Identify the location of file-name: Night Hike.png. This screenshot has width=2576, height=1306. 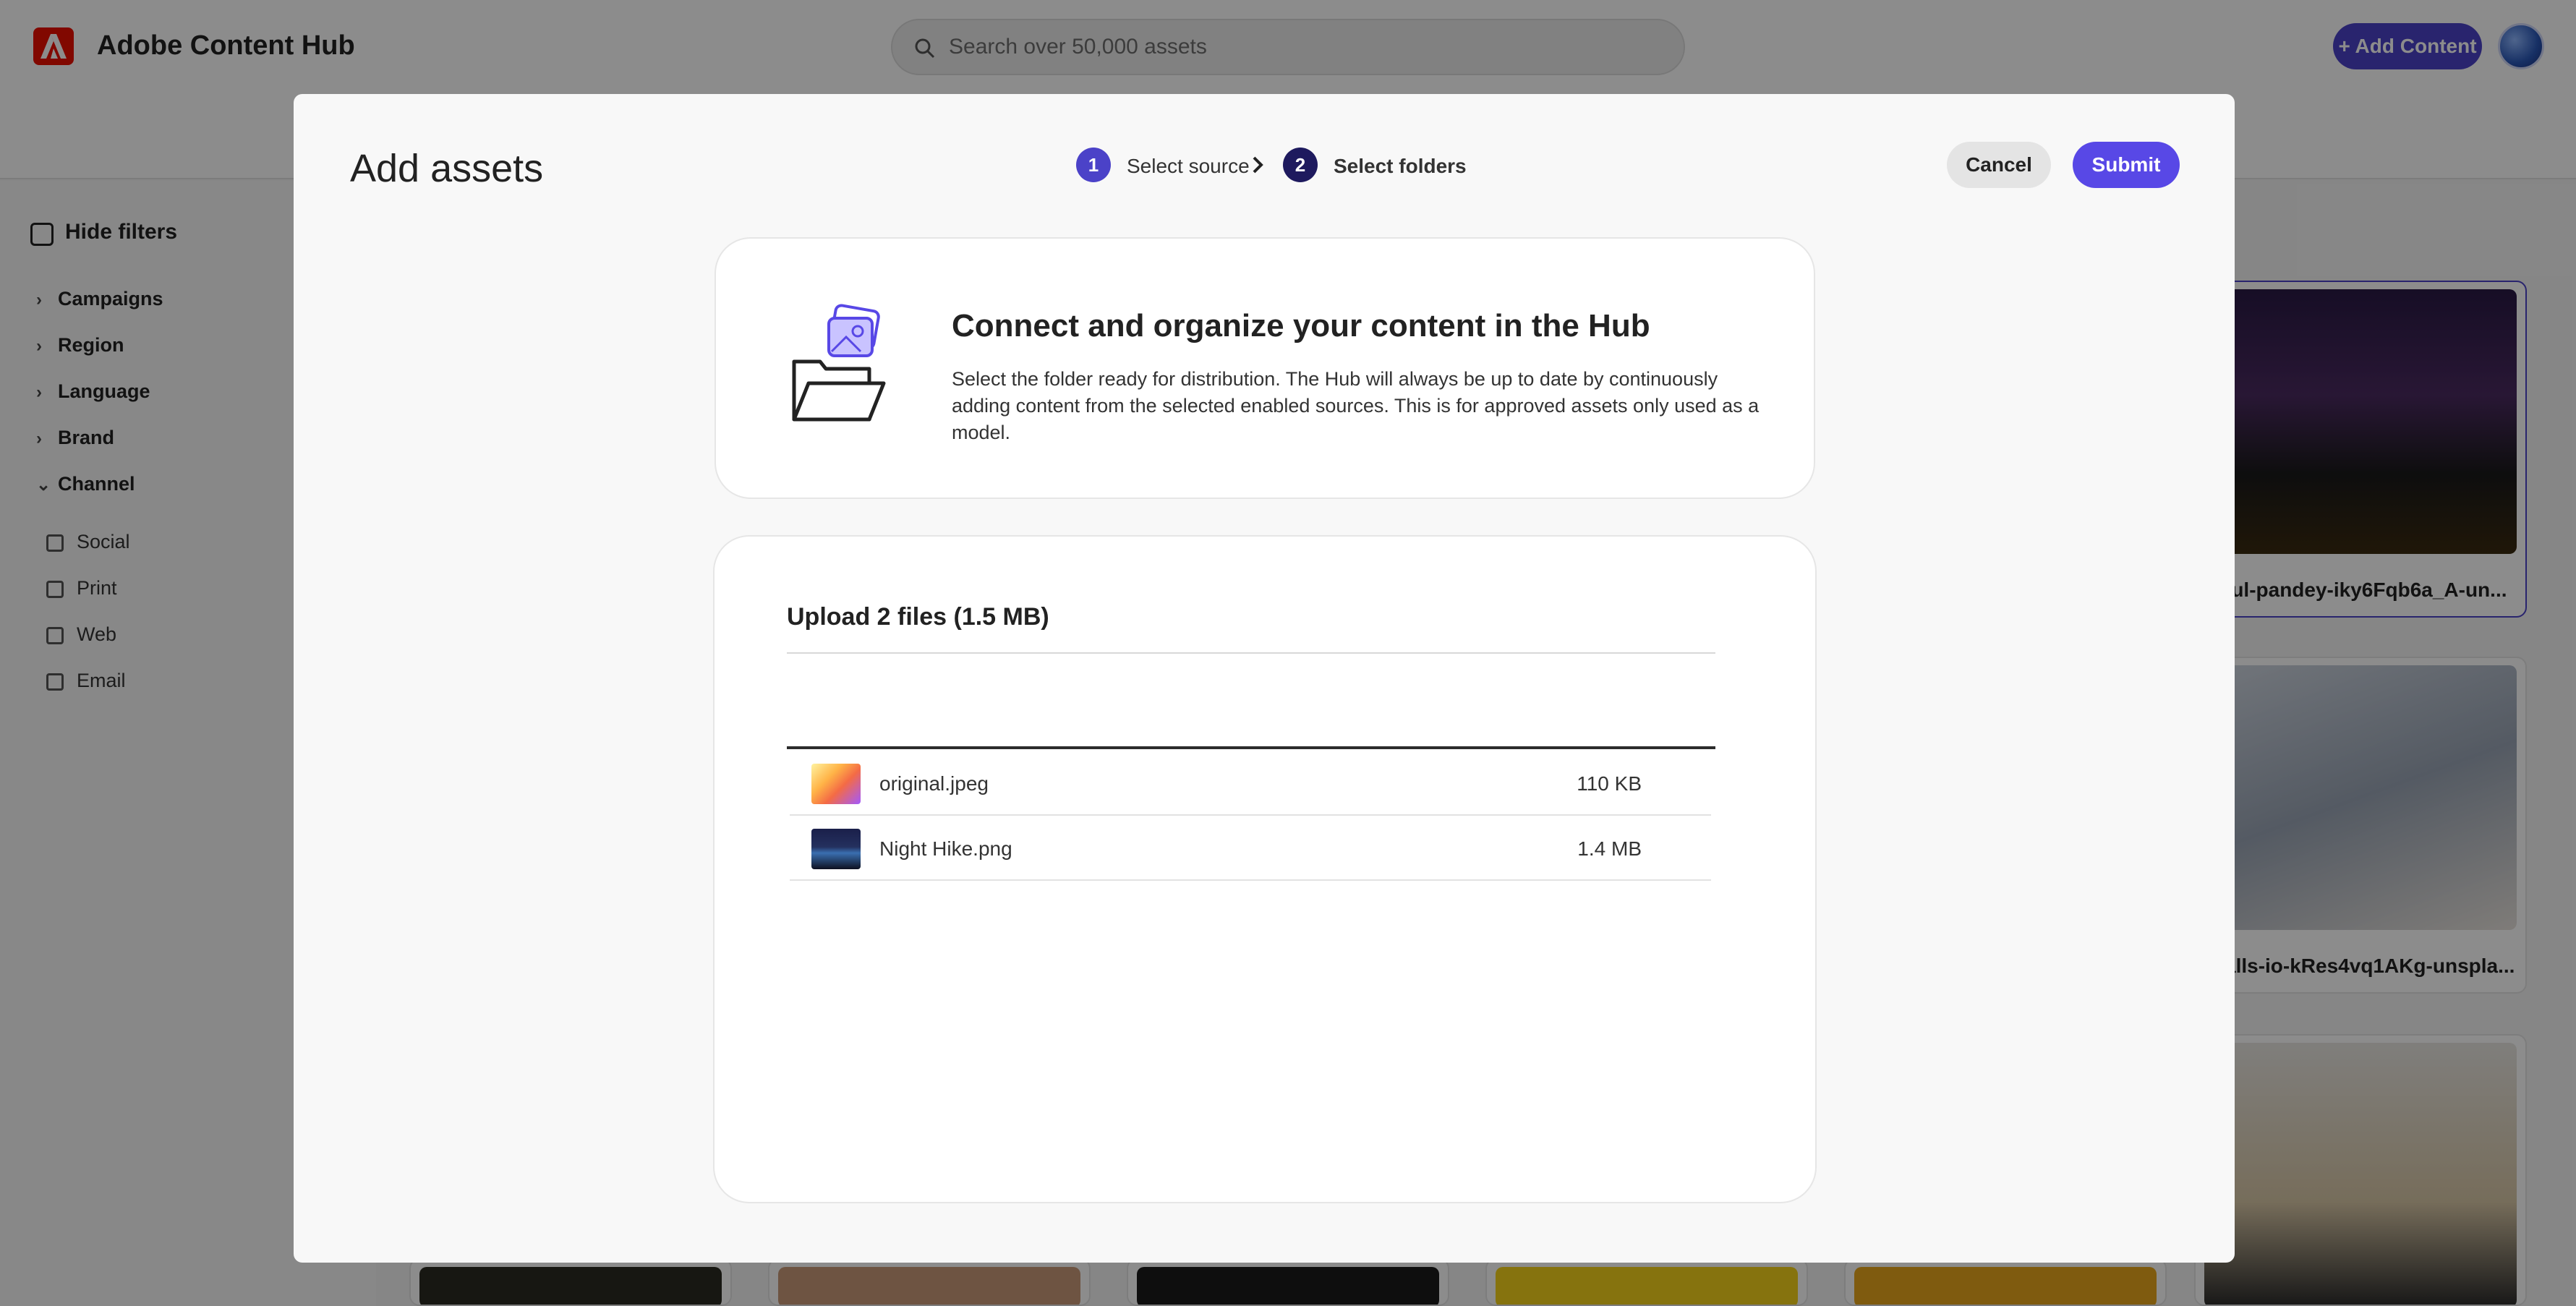
(945, 848).